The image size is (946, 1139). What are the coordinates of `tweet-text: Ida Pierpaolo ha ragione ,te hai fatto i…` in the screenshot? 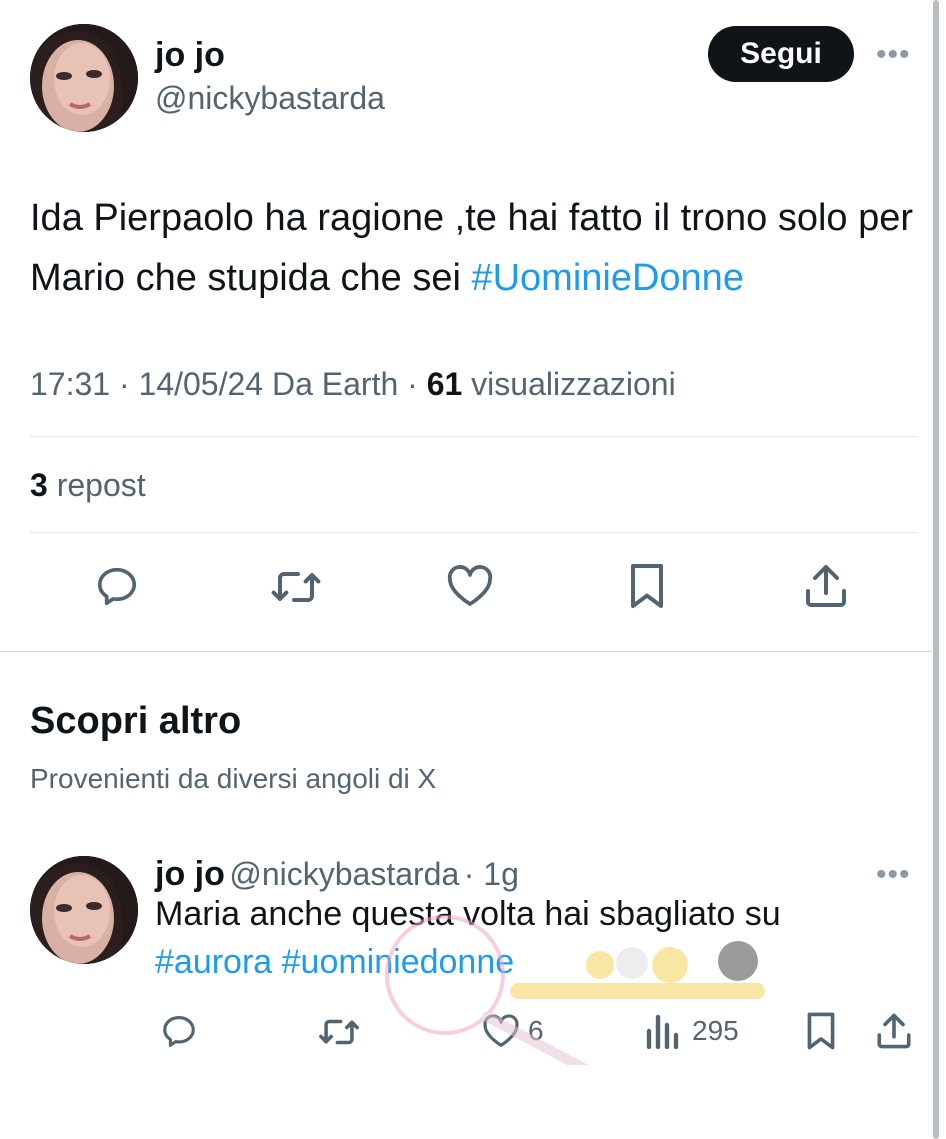 It's located at (475, 248).